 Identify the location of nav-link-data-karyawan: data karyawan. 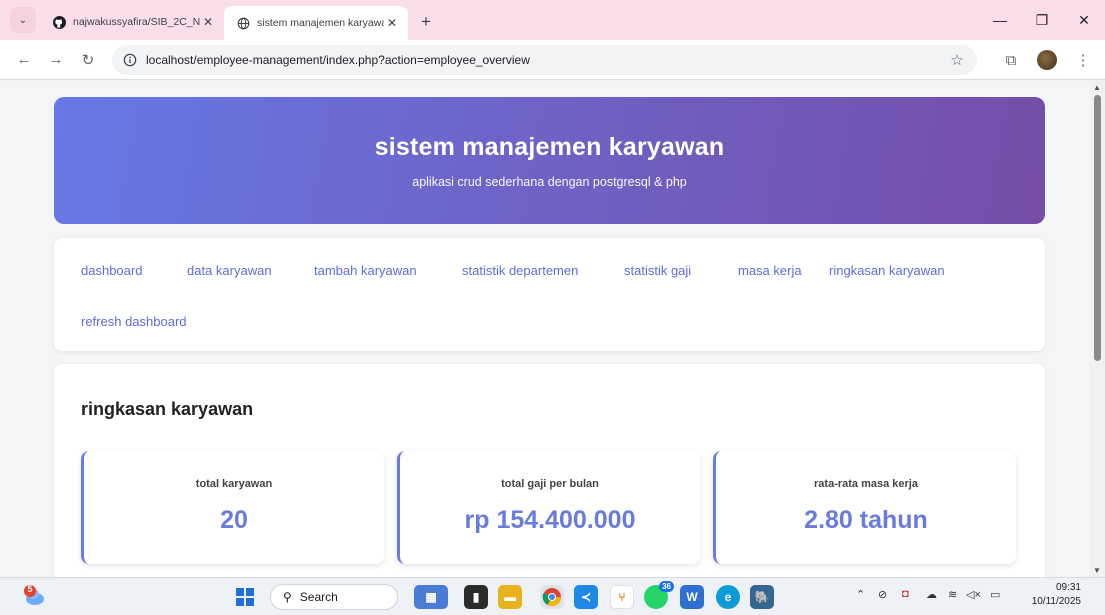
(229, 270).